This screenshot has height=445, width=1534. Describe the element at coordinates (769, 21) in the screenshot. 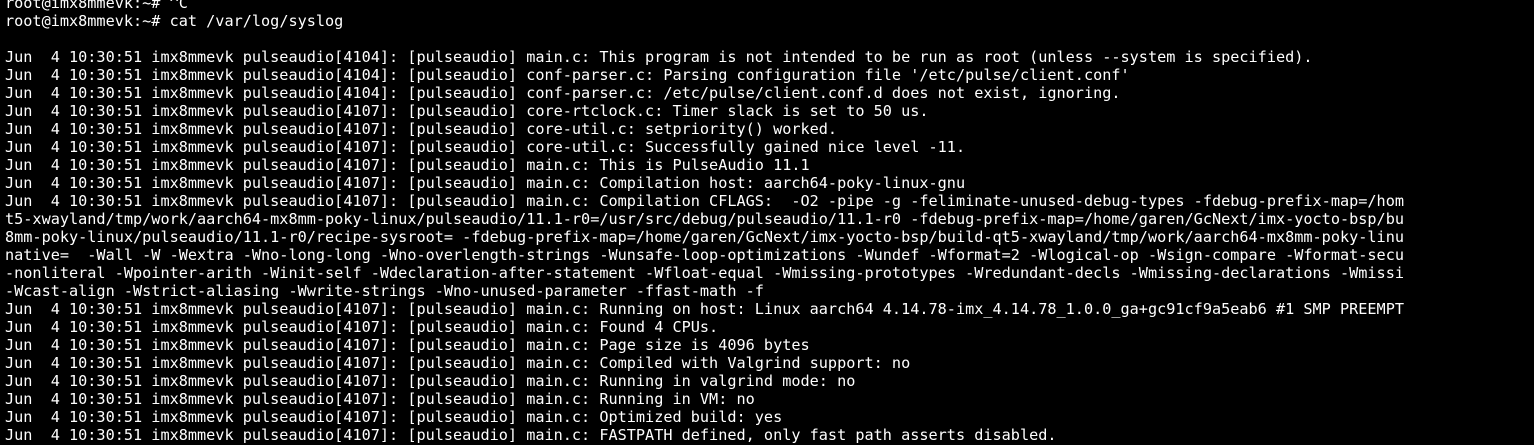

I see `command-line: root@imx8mmevk:~# cat /var/log/syslog` at that location.